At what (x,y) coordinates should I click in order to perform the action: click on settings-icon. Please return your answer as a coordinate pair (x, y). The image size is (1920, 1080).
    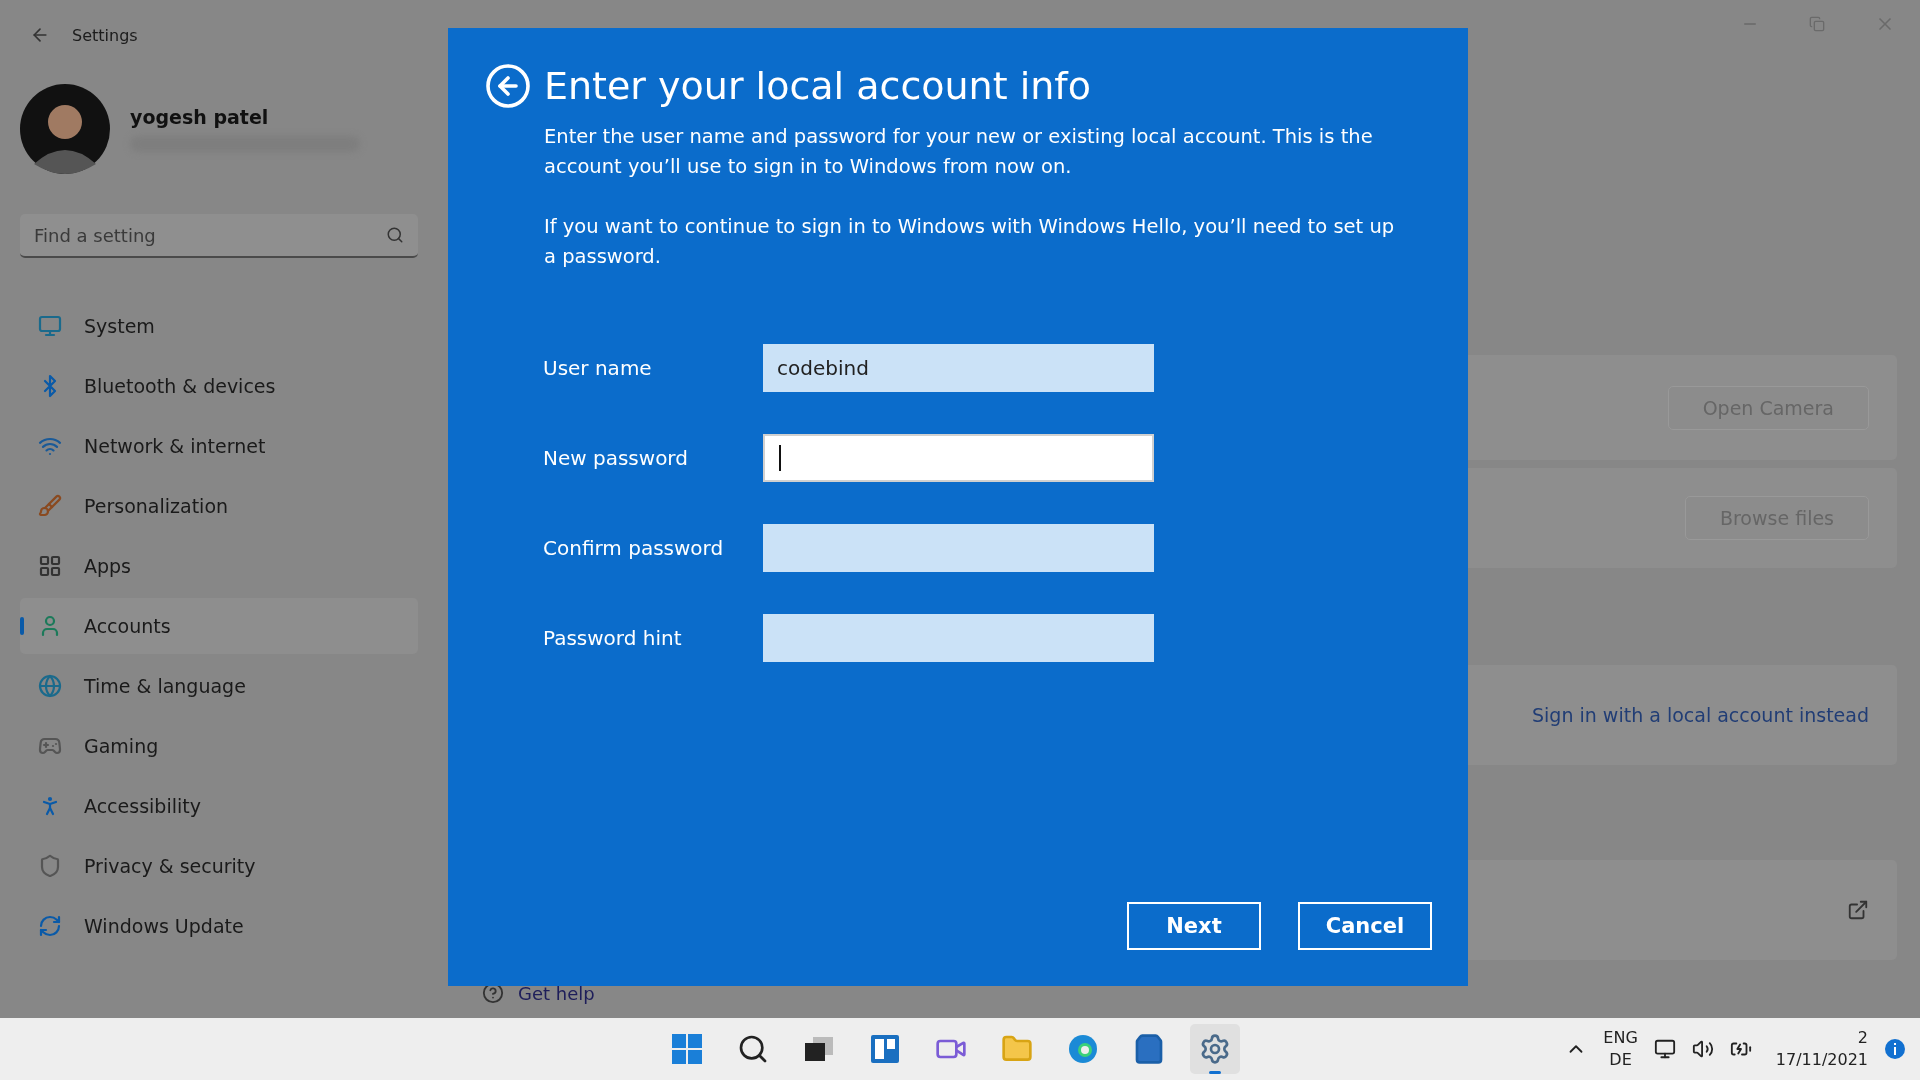
    Looking at the image, I should click on (1215, 1049).